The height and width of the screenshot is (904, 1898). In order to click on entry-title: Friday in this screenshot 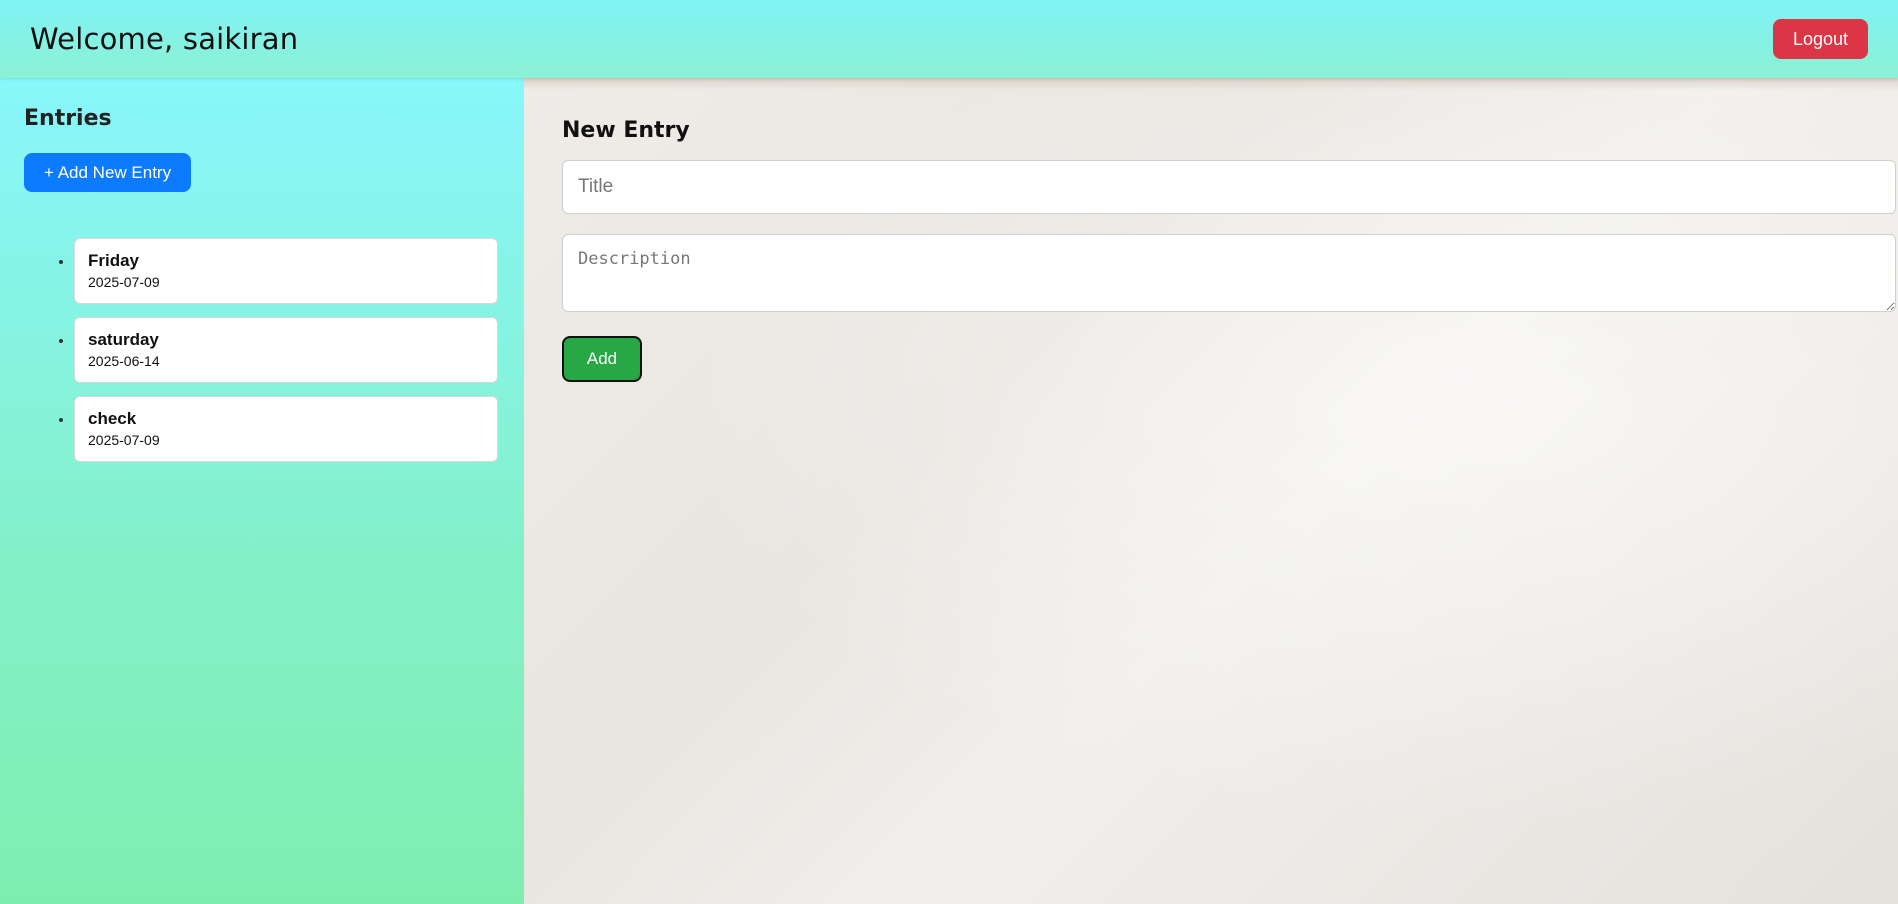, I will do `click(114, 260)`.